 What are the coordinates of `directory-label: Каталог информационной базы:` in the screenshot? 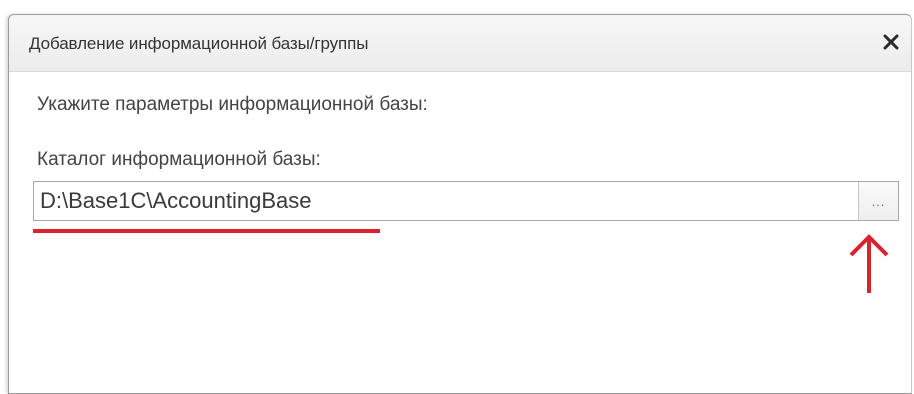 It's located at (179, 159).